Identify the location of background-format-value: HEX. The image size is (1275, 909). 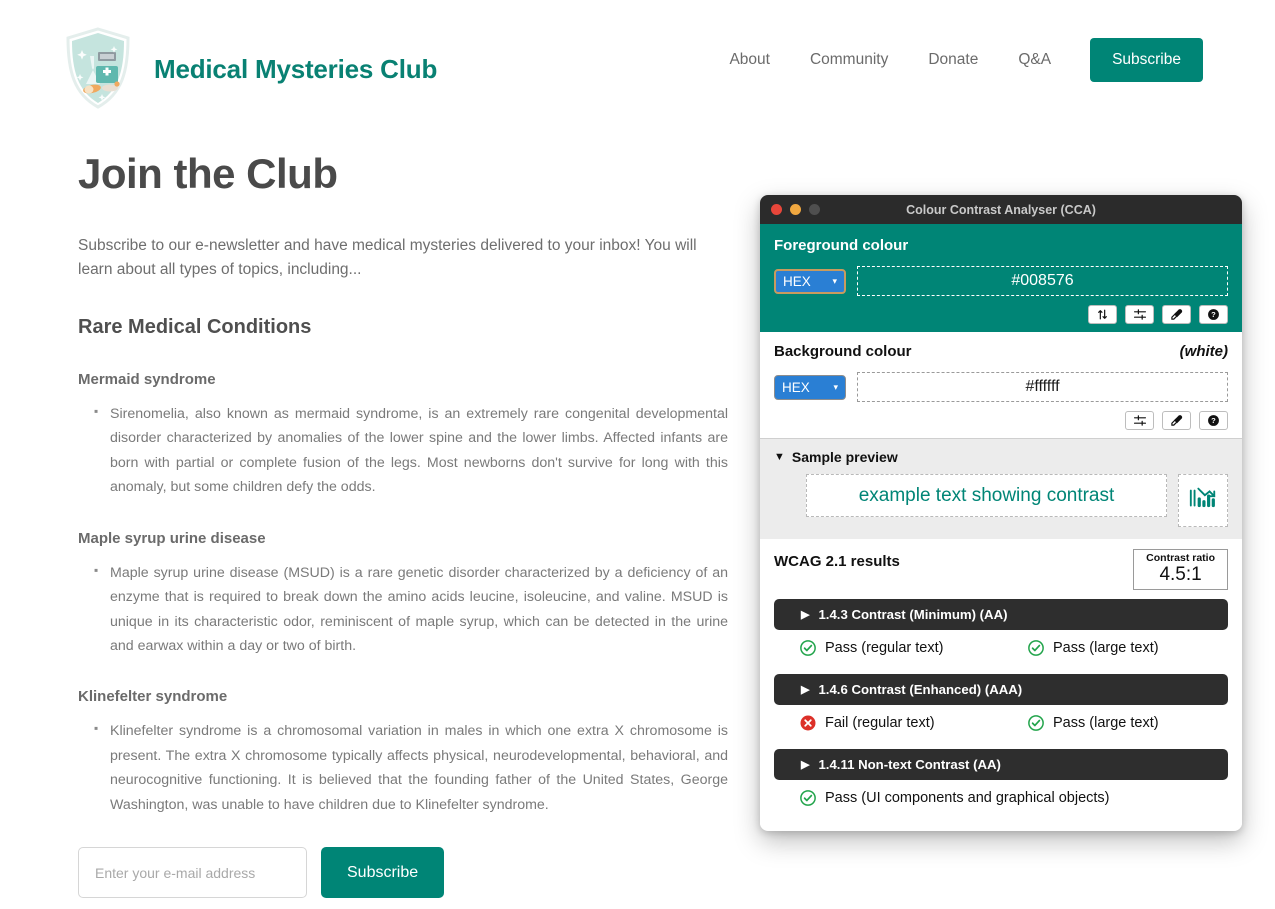
(796, 387).